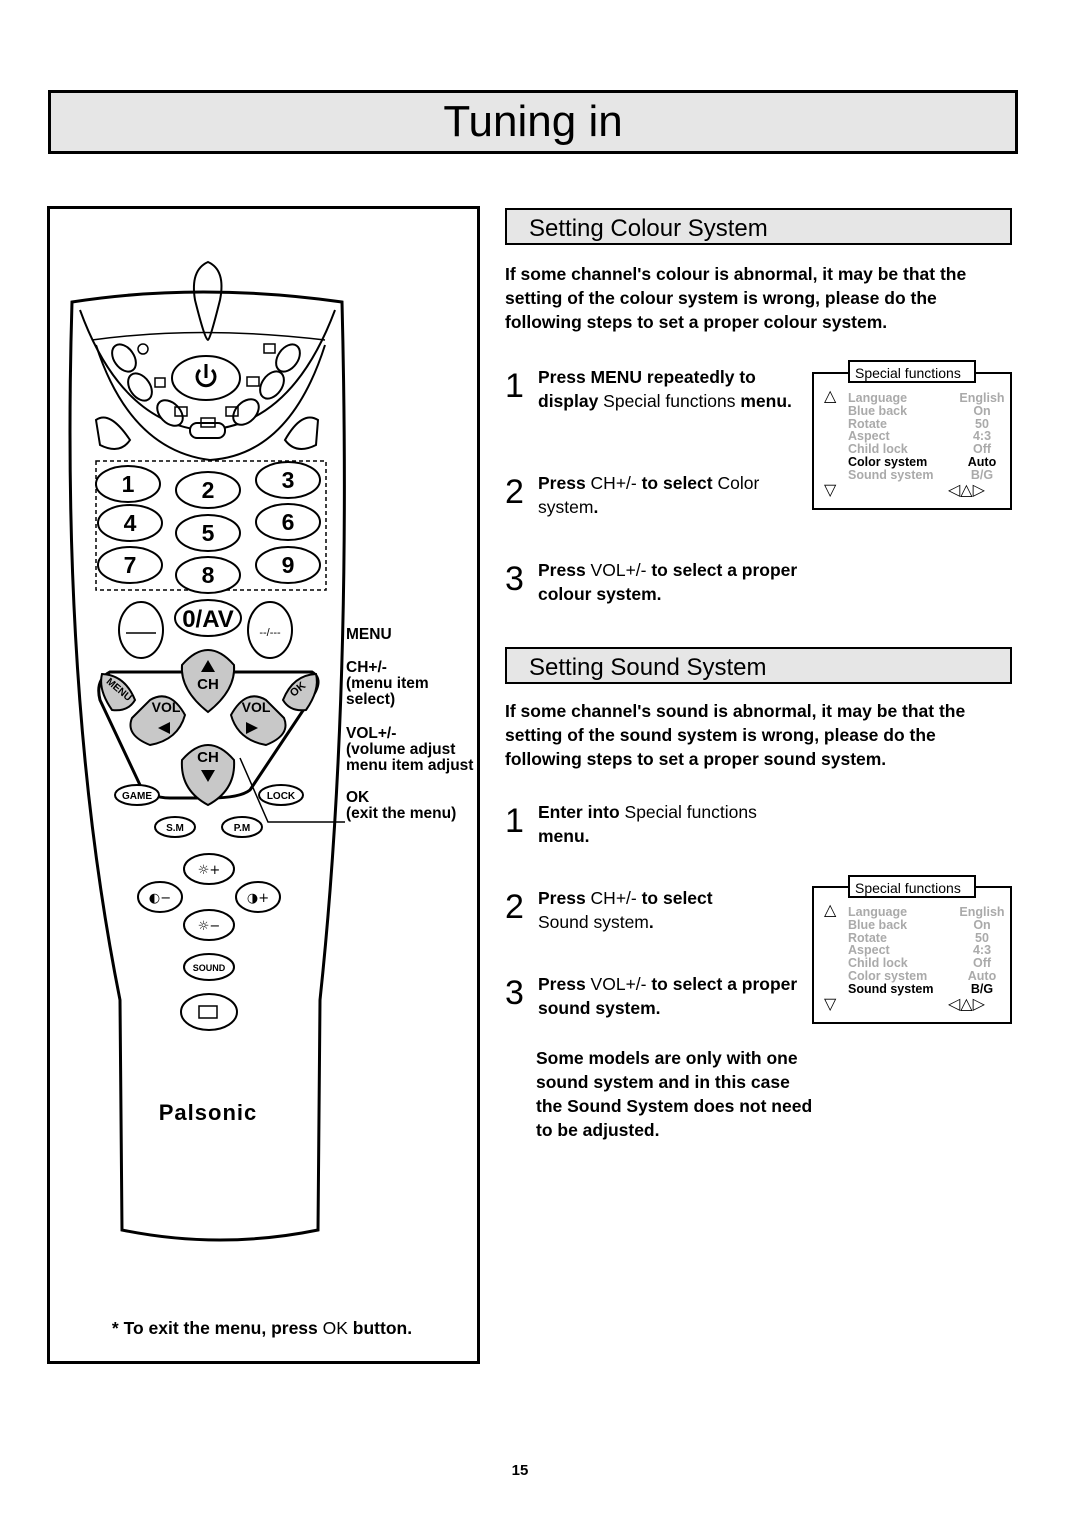 Image resolution: width=1080 pixels, height=1527 pixels. I want to click on ok-callout-title: OK, so click(358, 797).